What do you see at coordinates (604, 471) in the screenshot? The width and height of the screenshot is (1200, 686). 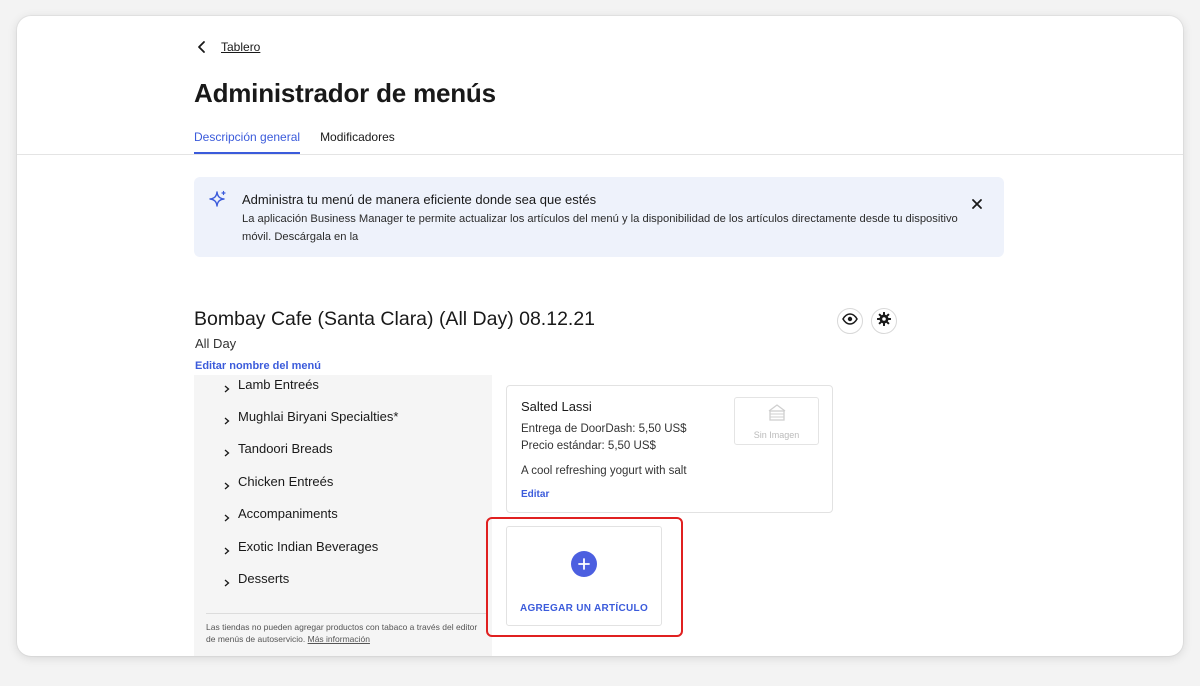 I see `item-description: A cool refreshing yogurt with salt` at bounding box center [604, 471].